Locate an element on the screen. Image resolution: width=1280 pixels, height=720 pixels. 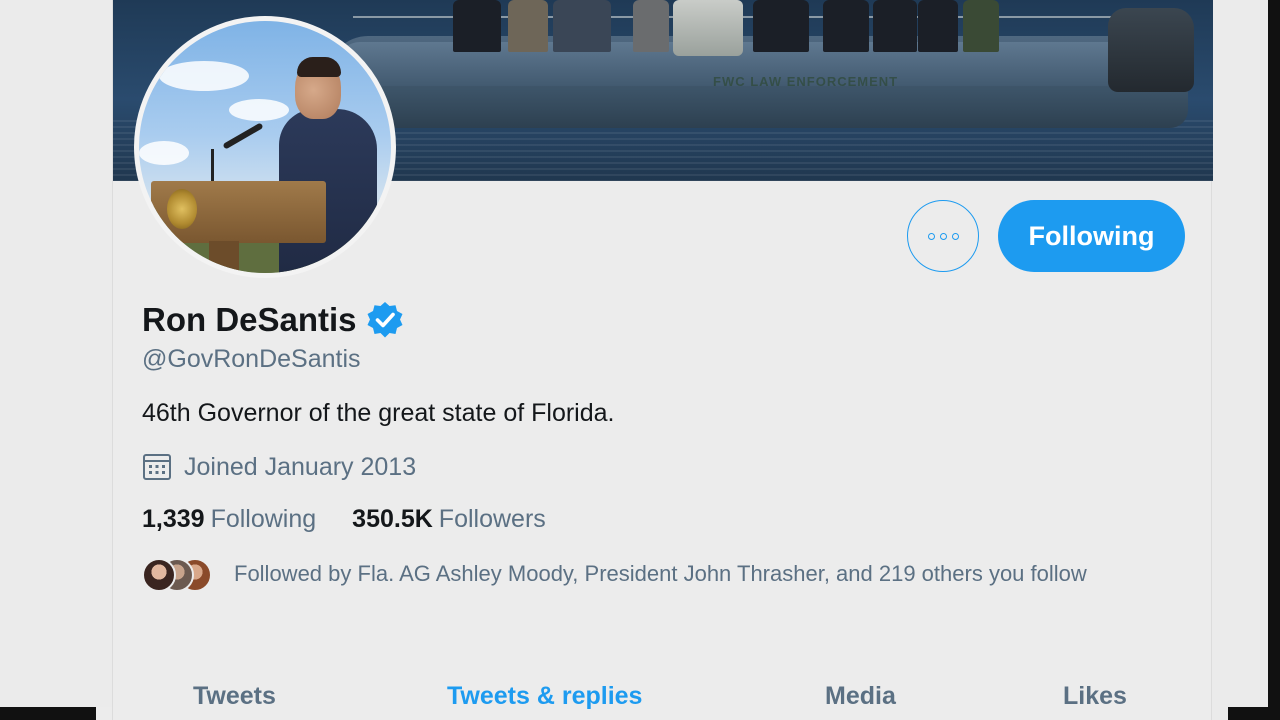
following-button: Following is located at coordinates (1091, 236).